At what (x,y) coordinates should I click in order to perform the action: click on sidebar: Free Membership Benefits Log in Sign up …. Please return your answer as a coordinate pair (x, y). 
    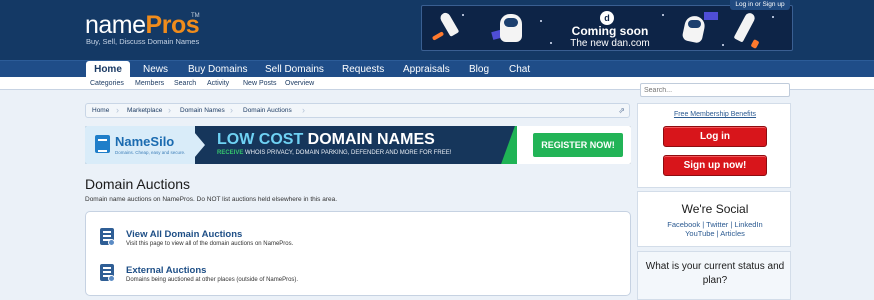
    Looking at the image, I should click on (714, 190).